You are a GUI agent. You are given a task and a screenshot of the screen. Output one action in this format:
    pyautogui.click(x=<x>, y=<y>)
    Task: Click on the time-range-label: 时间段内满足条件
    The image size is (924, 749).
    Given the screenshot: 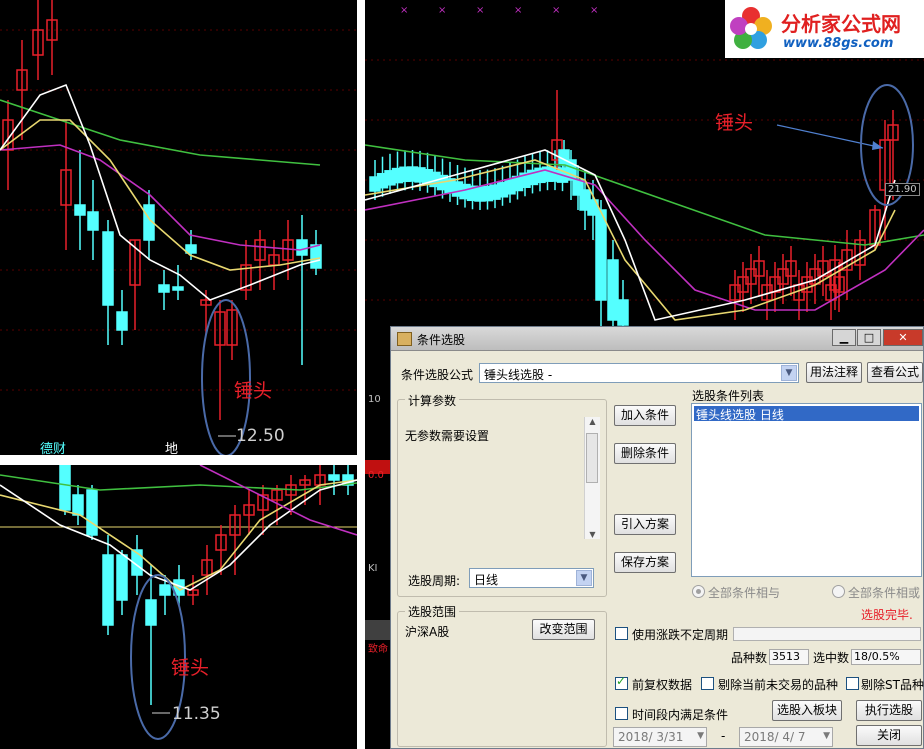 What is the action you would take?
    pyautogui.click(x=680, y=714)
    